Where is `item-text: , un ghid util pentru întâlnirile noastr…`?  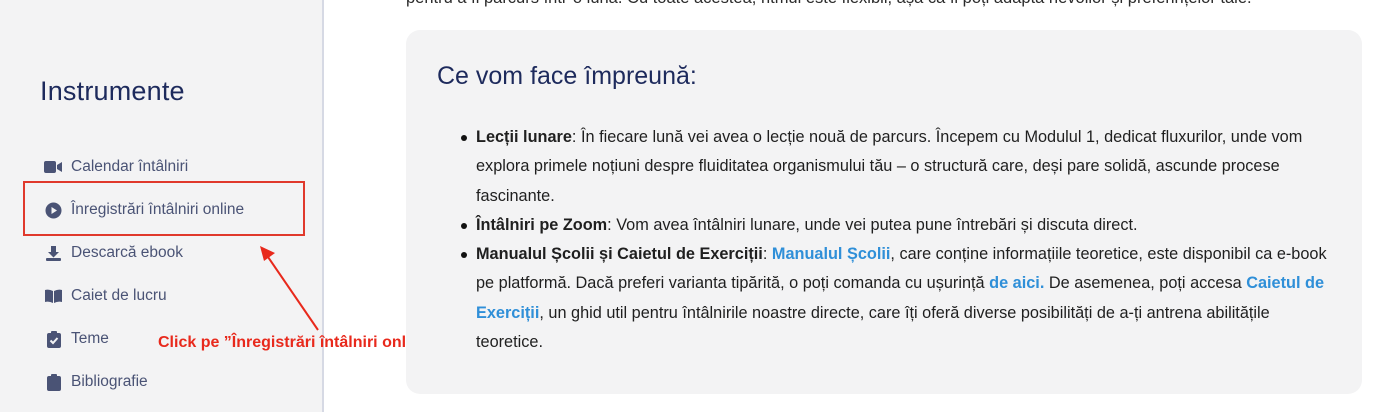
item-text: , un ghid util pentru întâlnirile noastr… is located at coordinates (873, 327).